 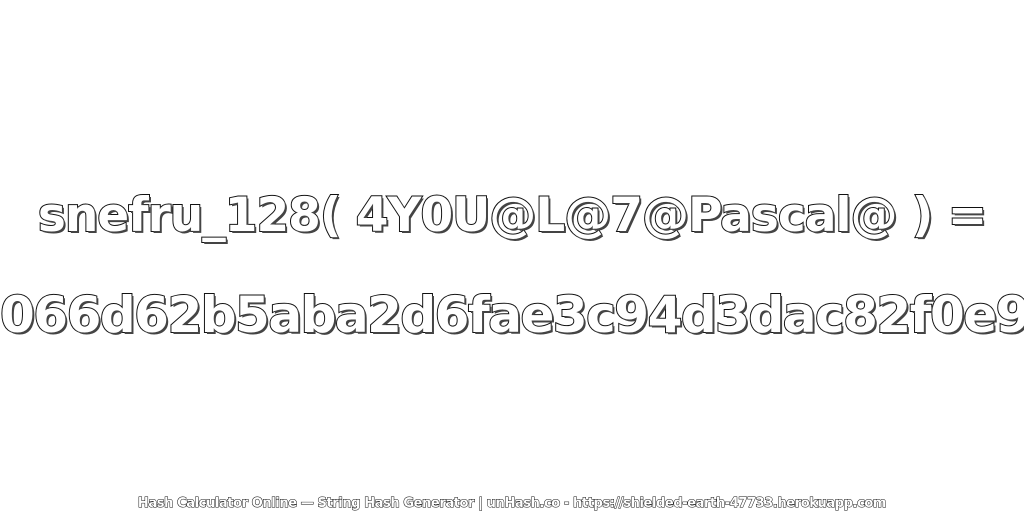 What do you see at coordinates (512, 215) in the screenshot?
I see `hash-expression: snefru_128( 4Y0U@L@7@Pascal@ ) =` at bounding box center [512, 215].